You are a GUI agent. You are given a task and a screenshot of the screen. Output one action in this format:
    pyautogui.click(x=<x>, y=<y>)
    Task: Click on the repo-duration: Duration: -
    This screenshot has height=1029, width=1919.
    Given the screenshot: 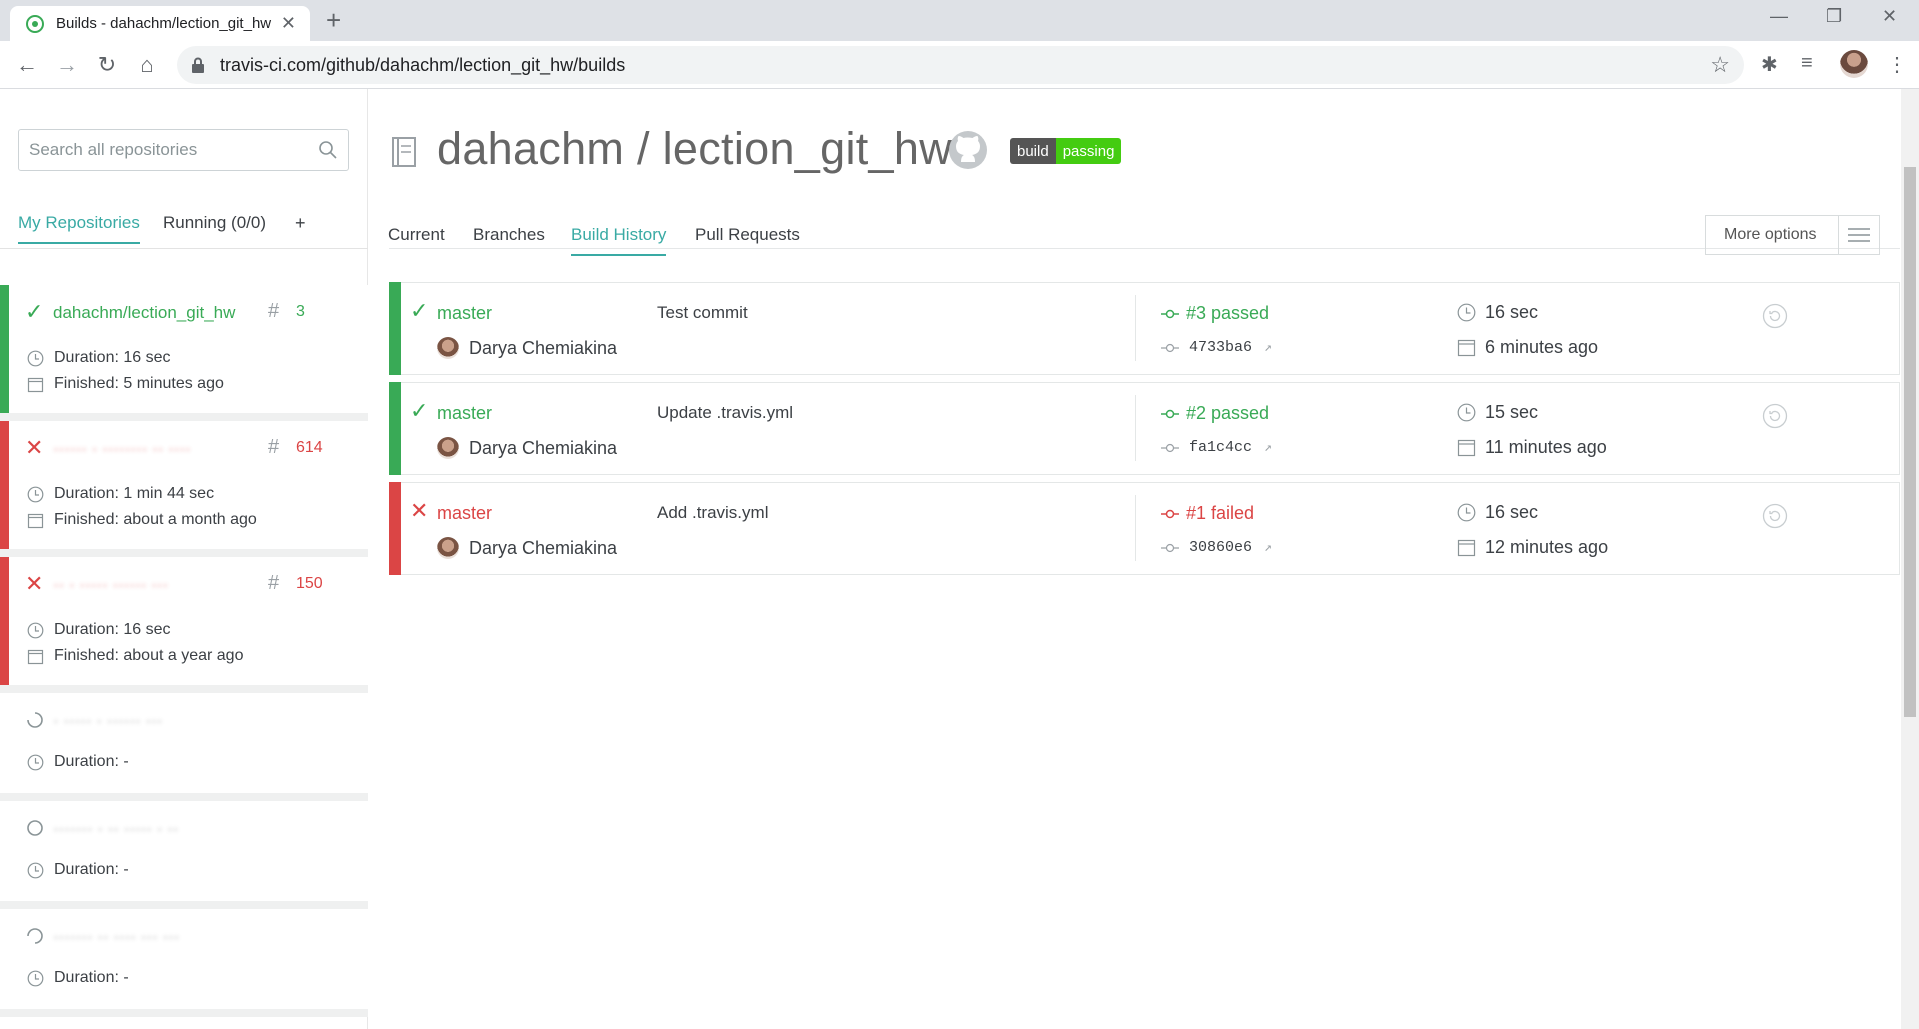 What is the action you would take?
    pyautogui.click(x=78, y=870)
    